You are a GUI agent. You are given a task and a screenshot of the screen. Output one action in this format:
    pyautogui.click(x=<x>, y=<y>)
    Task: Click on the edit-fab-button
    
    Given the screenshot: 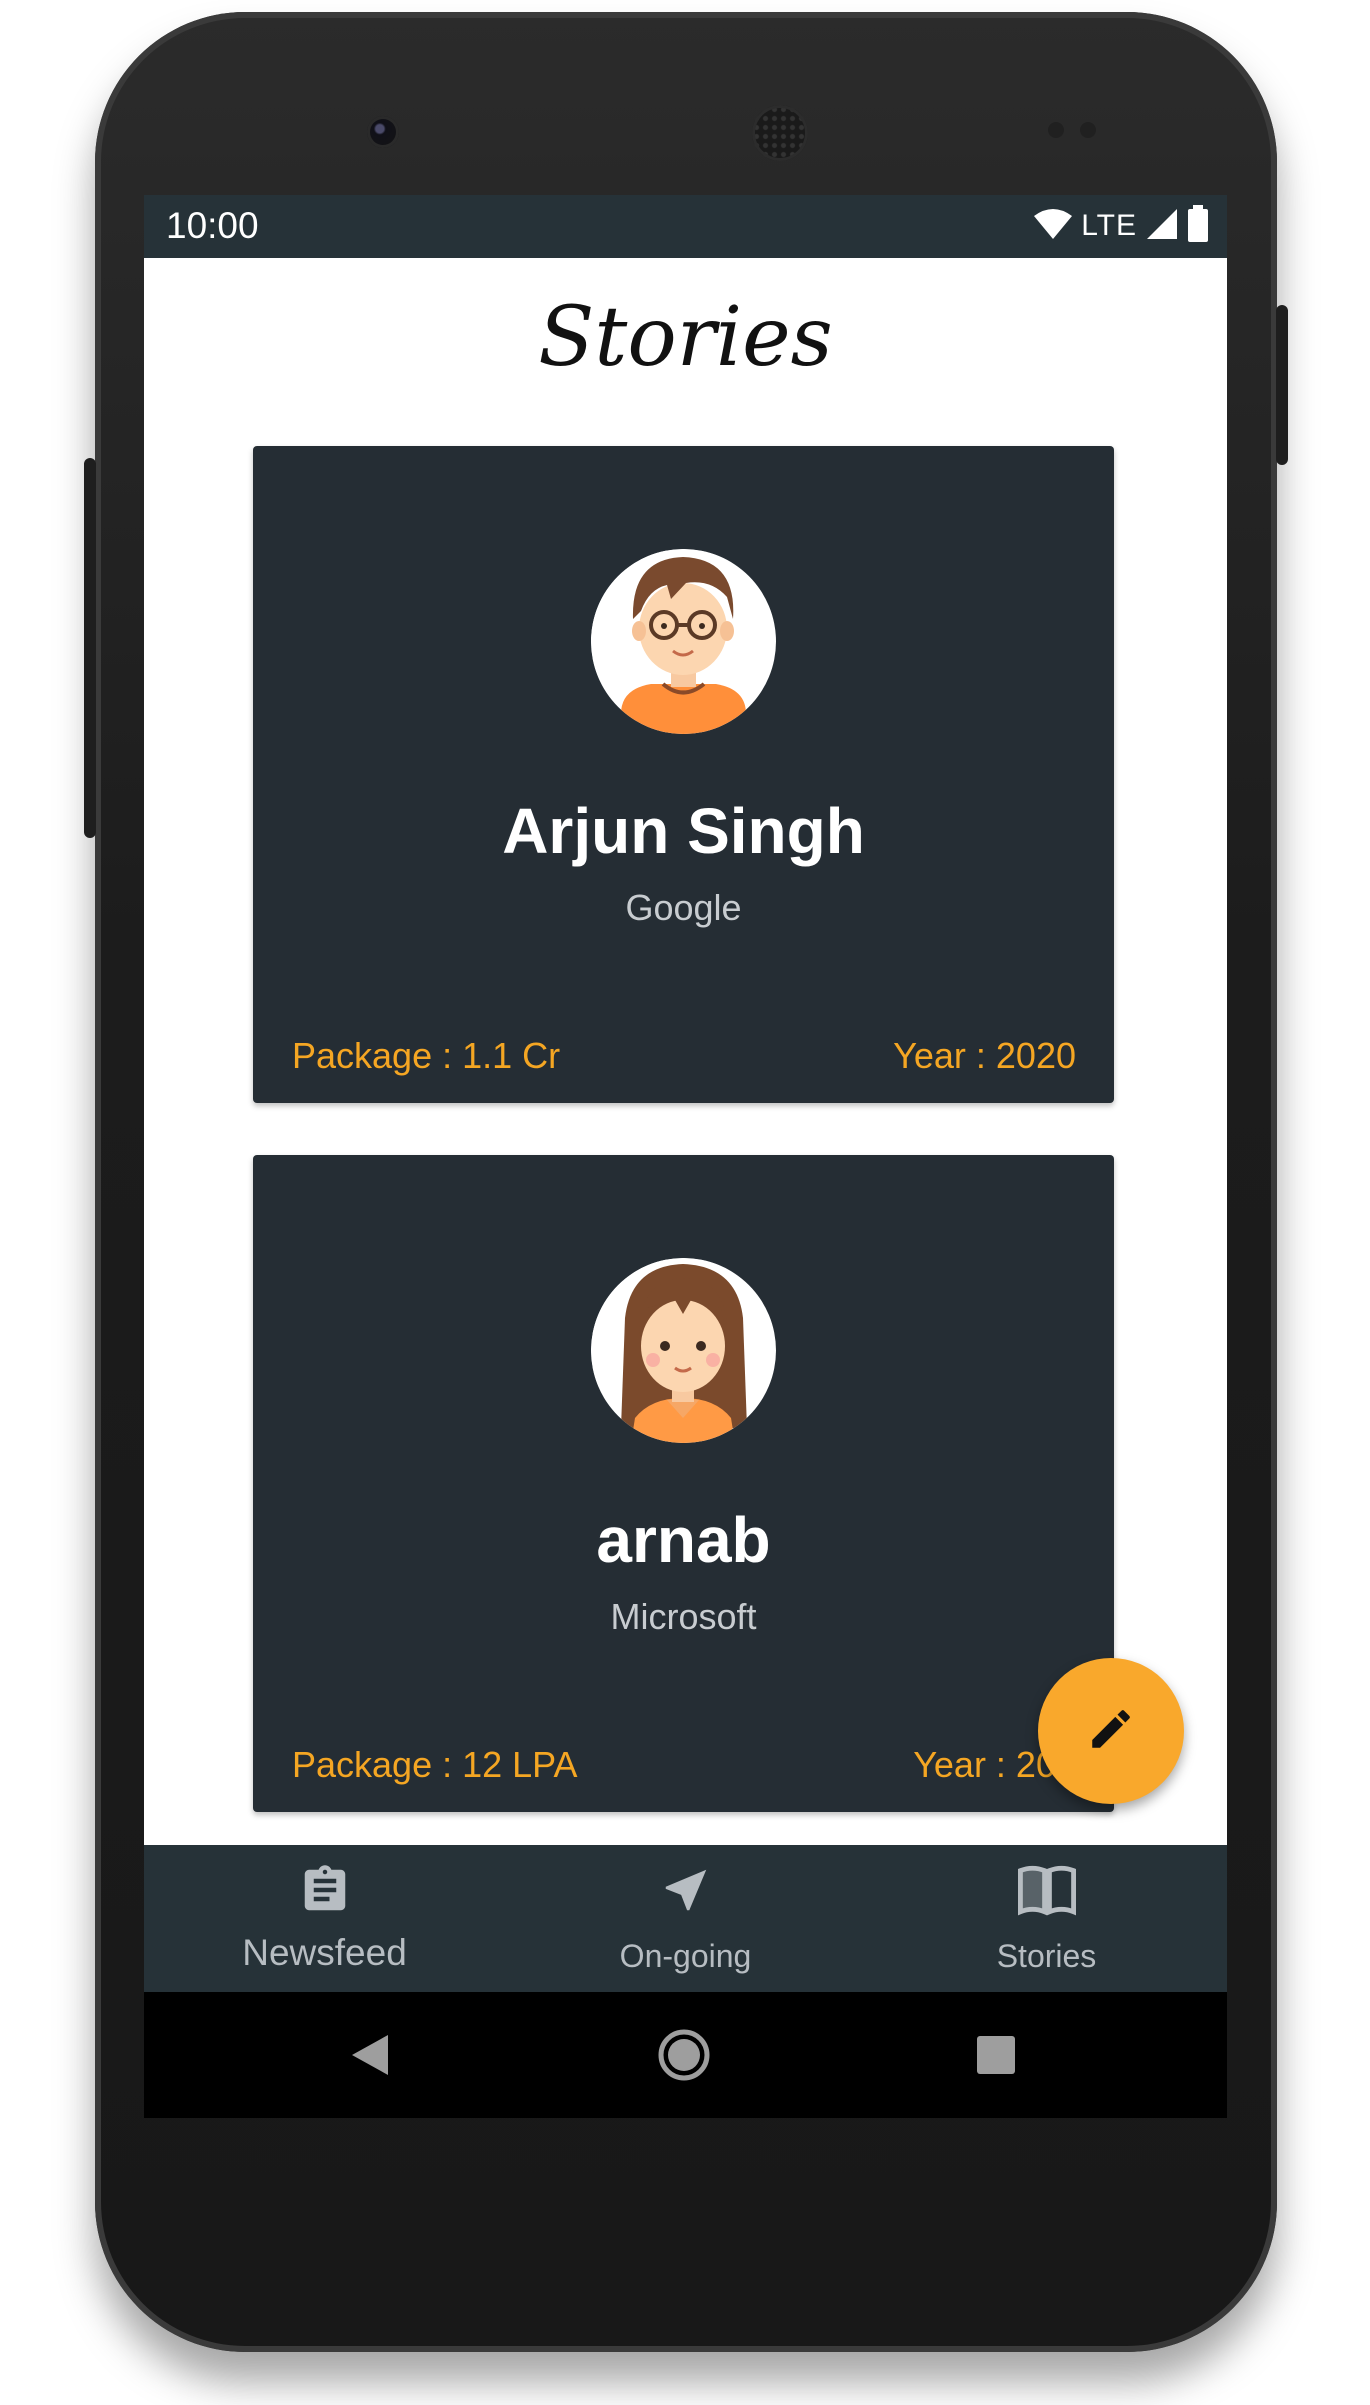 What is the action you would take?
    pyautogui.click(x=1111, y=1731)
    